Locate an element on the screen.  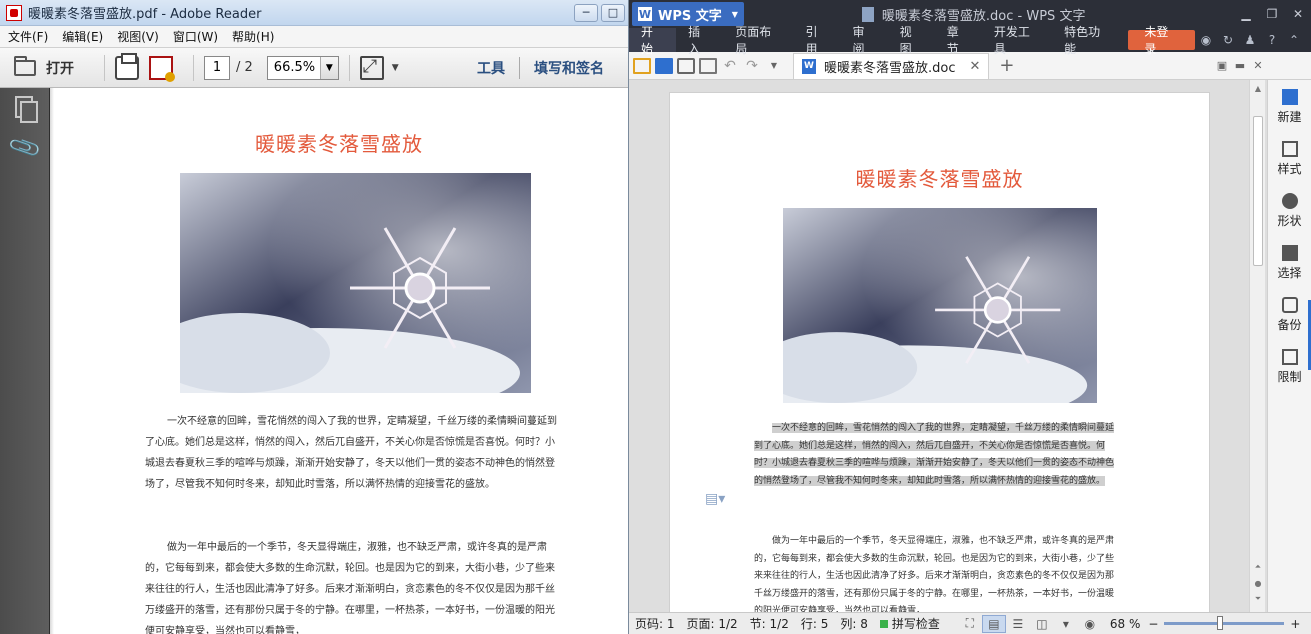
open-button: 打开 is located at coordinates (44, 66).